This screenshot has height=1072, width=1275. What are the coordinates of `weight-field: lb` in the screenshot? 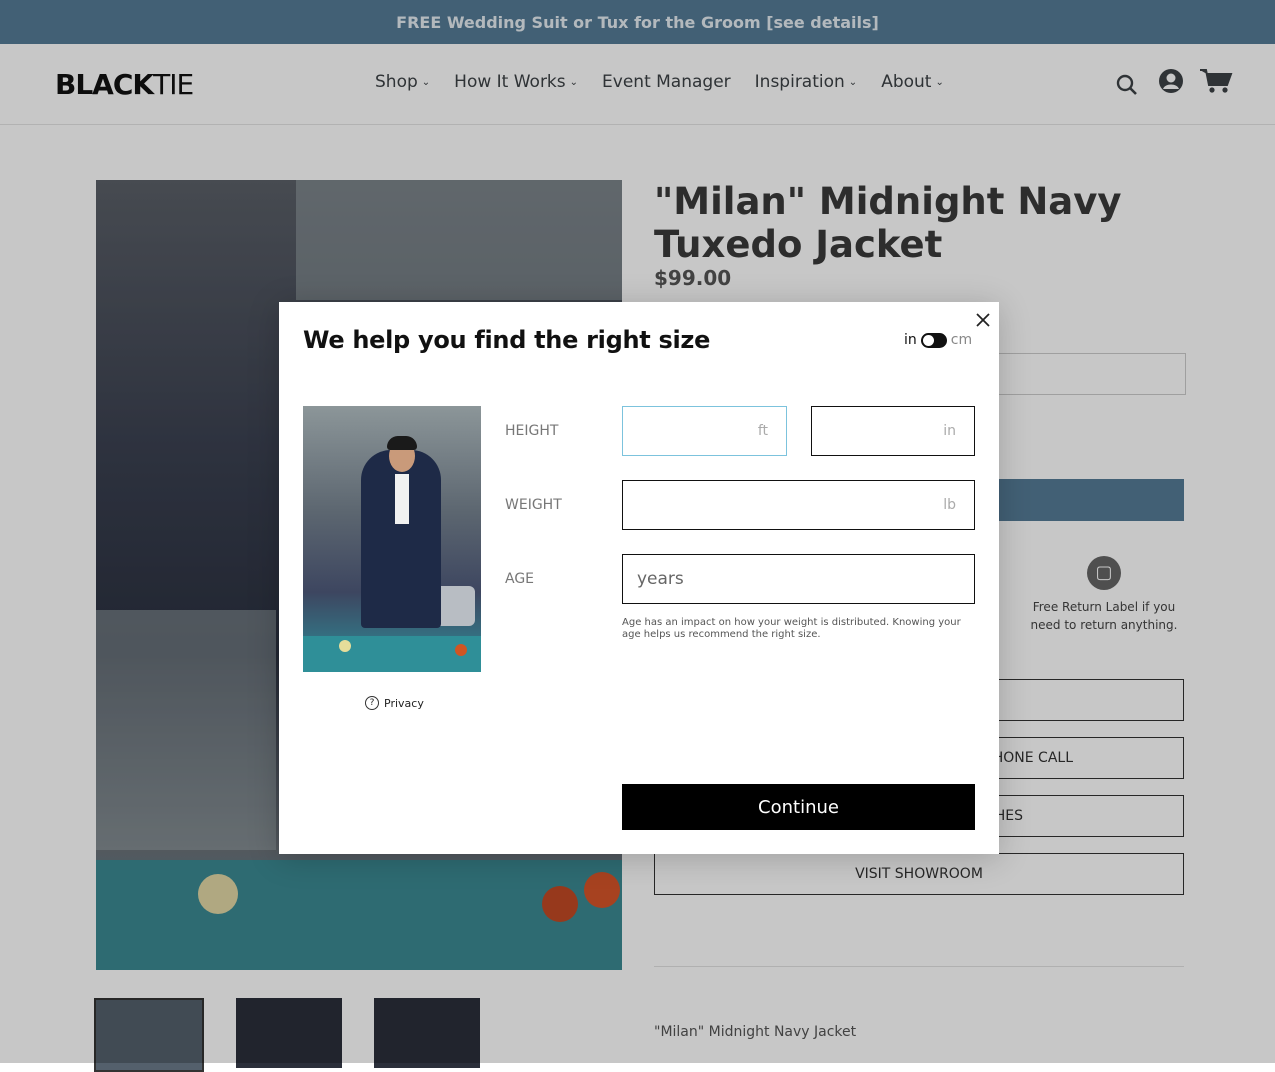 It's located at (798, 505).